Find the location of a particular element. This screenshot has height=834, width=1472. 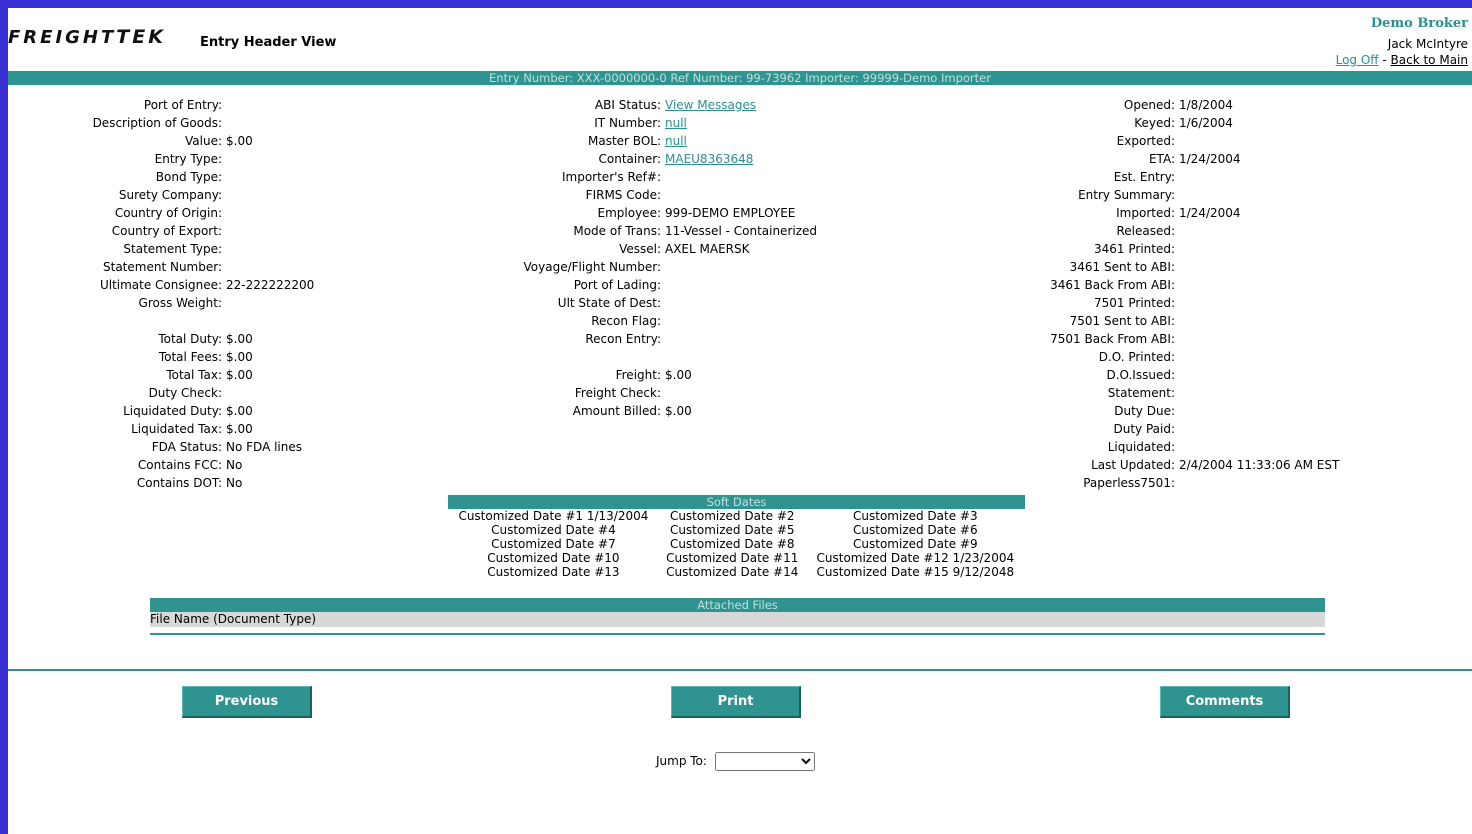

soft-date-cell: Customized Date #6 is located at coordinates (915, 529).